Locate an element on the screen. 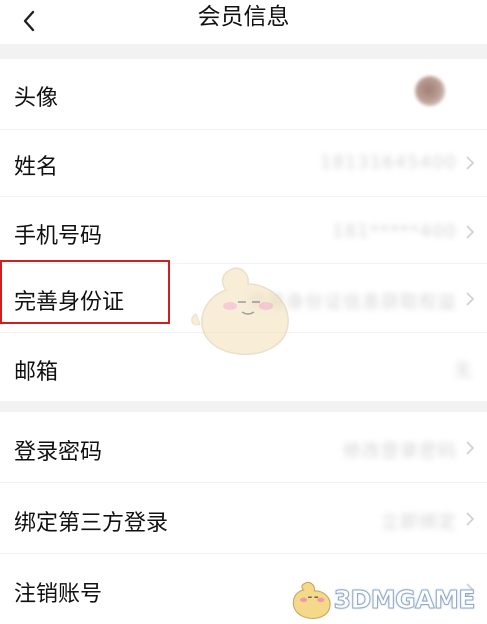  row-label: 头像 is located at coordinates (36, 98).